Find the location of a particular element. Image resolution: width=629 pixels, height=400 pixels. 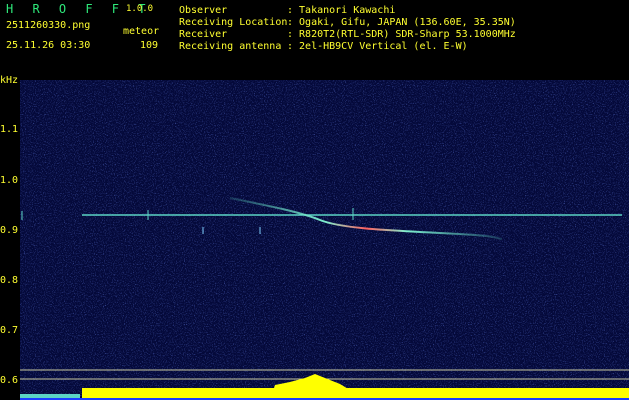

y-tick-label: 1.0 is located at coordinates (9, 180).